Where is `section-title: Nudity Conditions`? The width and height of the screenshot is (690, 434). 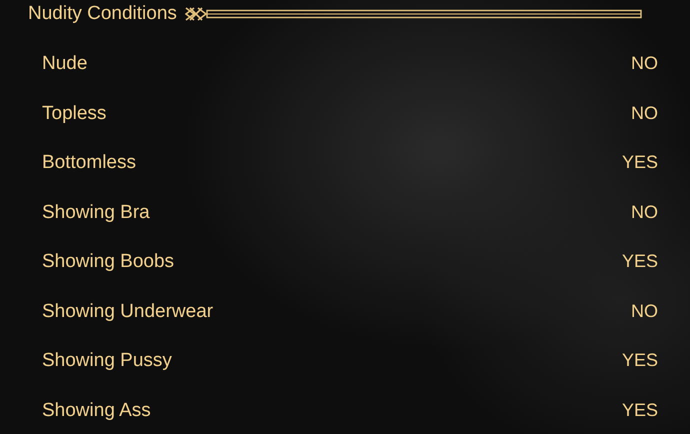
section-title: Nudity Conditions is located at coordinates (102, 14).